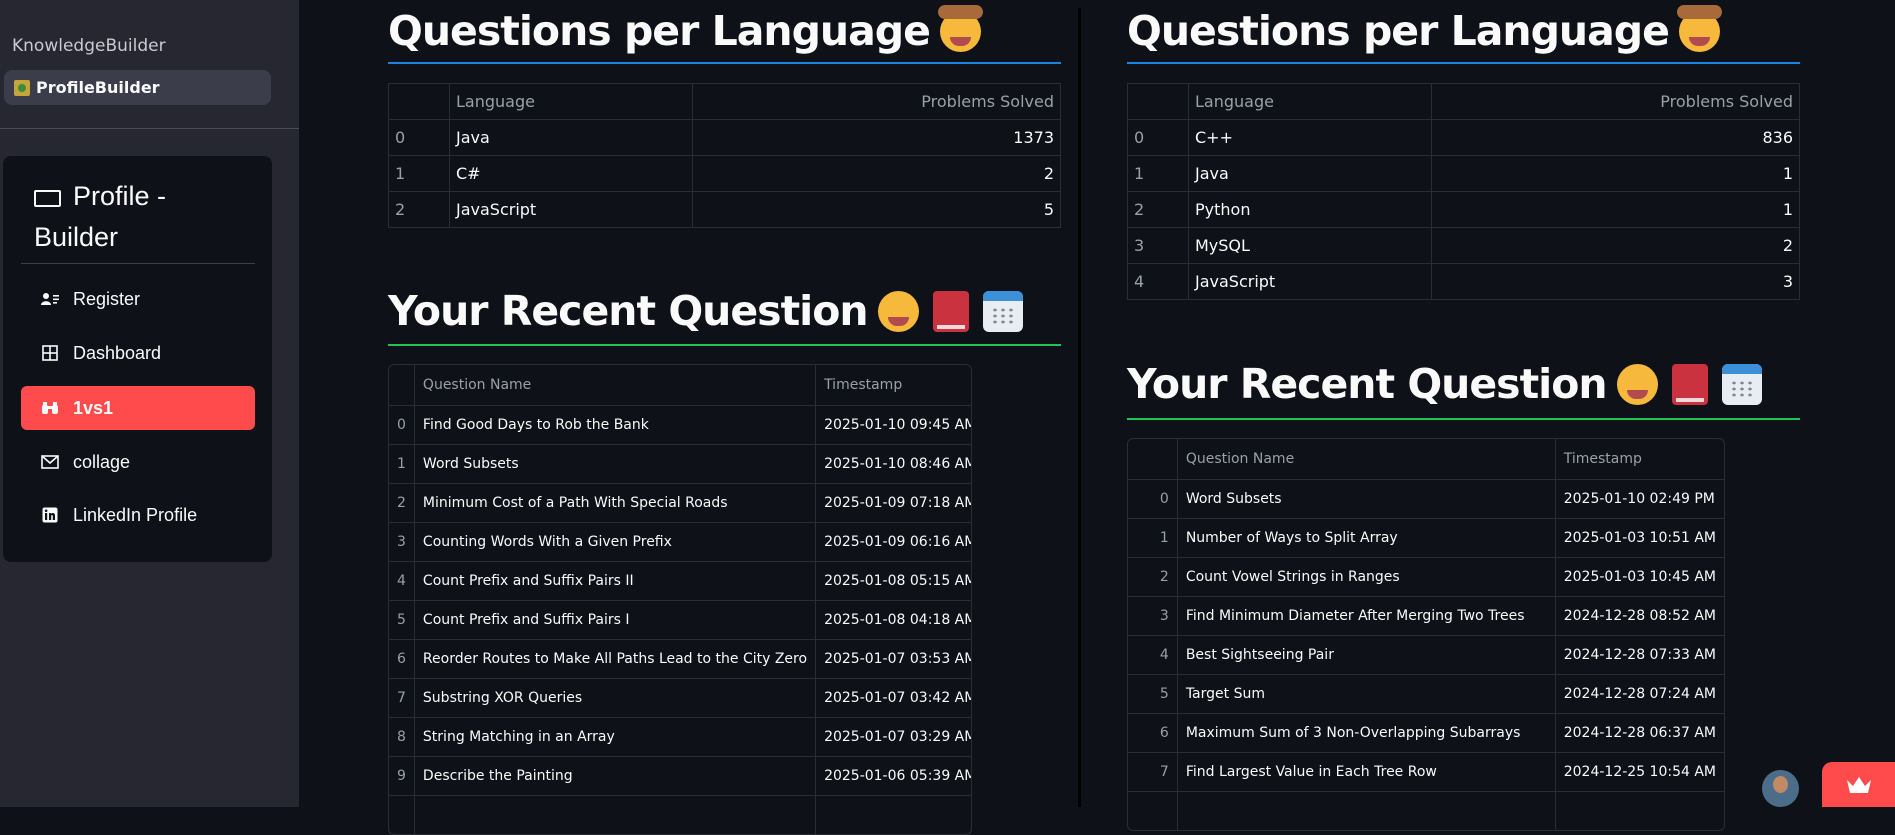 The width and height of the screenshot is (1895, 835). Describe the element at coordinates (685, 30) in the screenshot. I see `left-lang-heading: Questions per Language` at that location.